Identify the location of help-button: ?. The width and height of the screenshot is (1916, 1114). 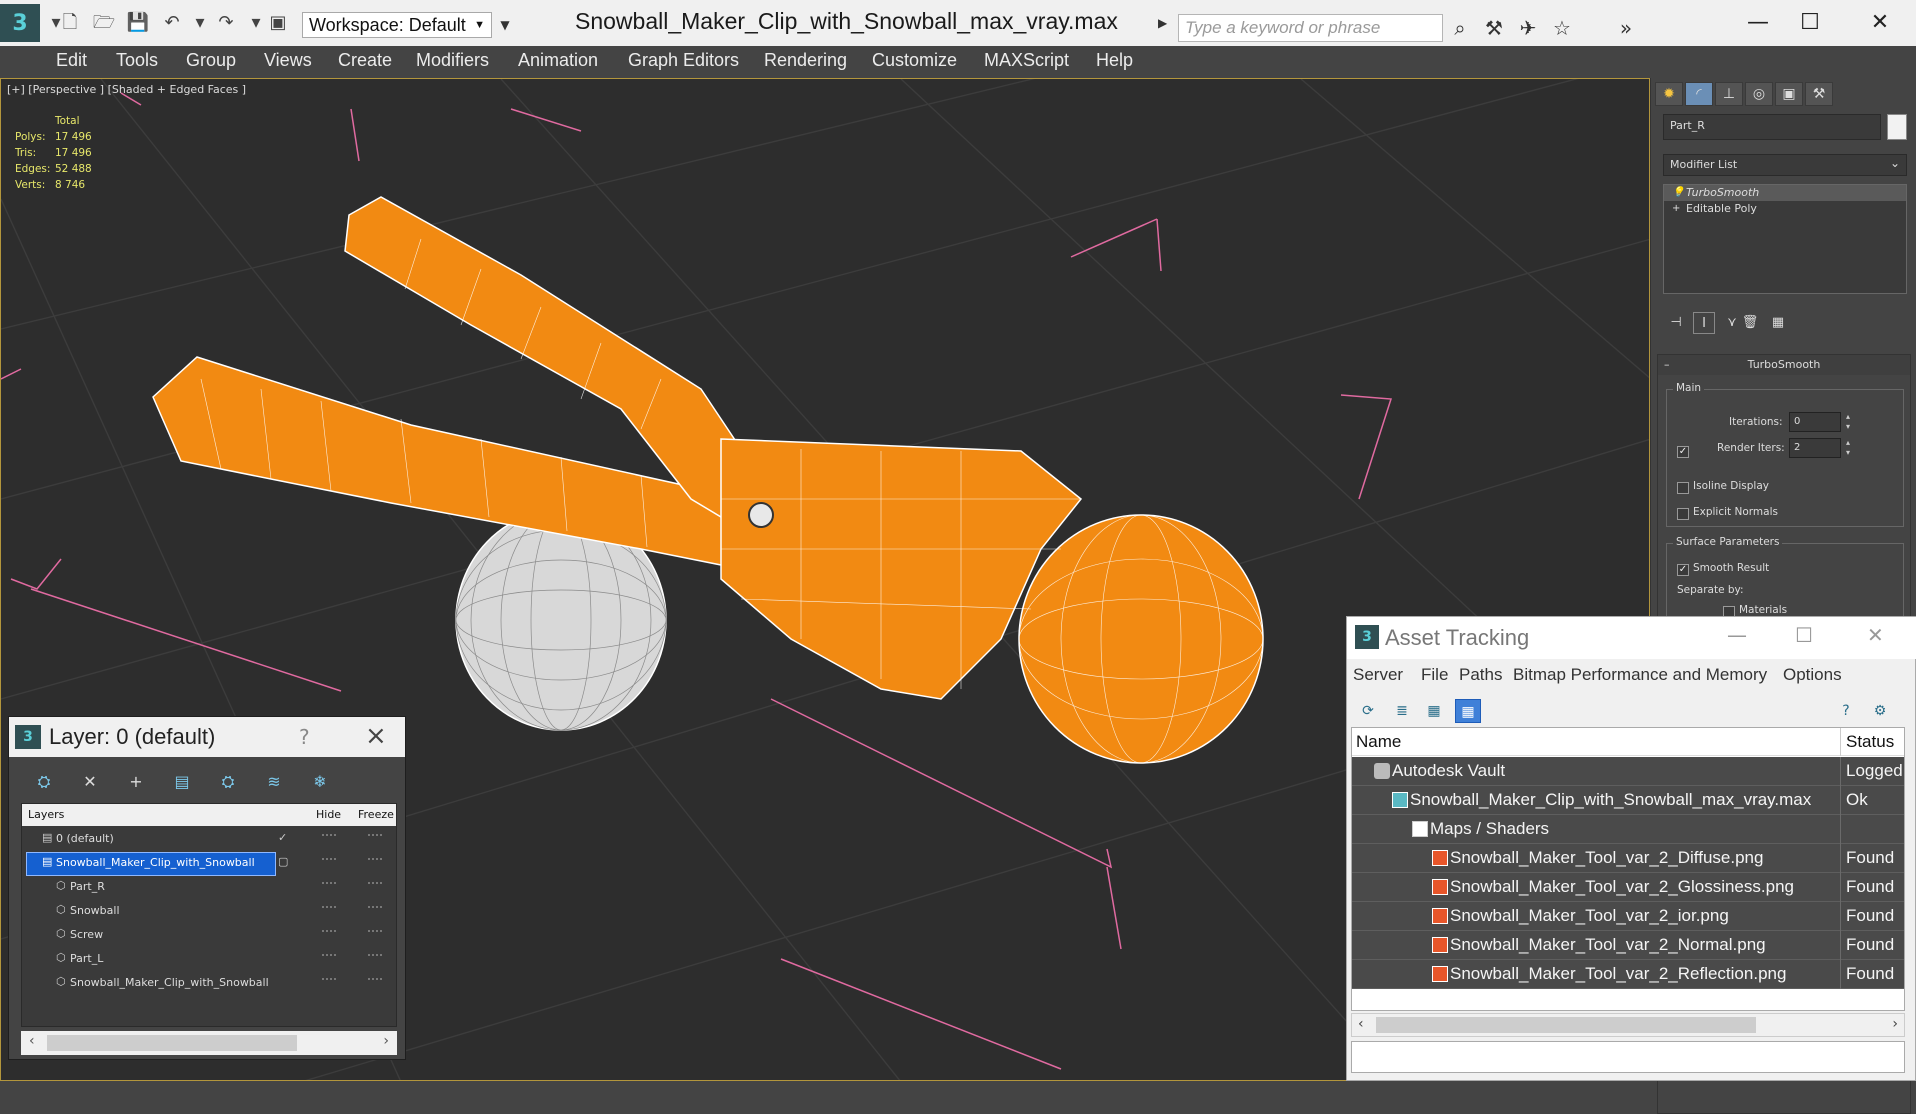
(304, 737).